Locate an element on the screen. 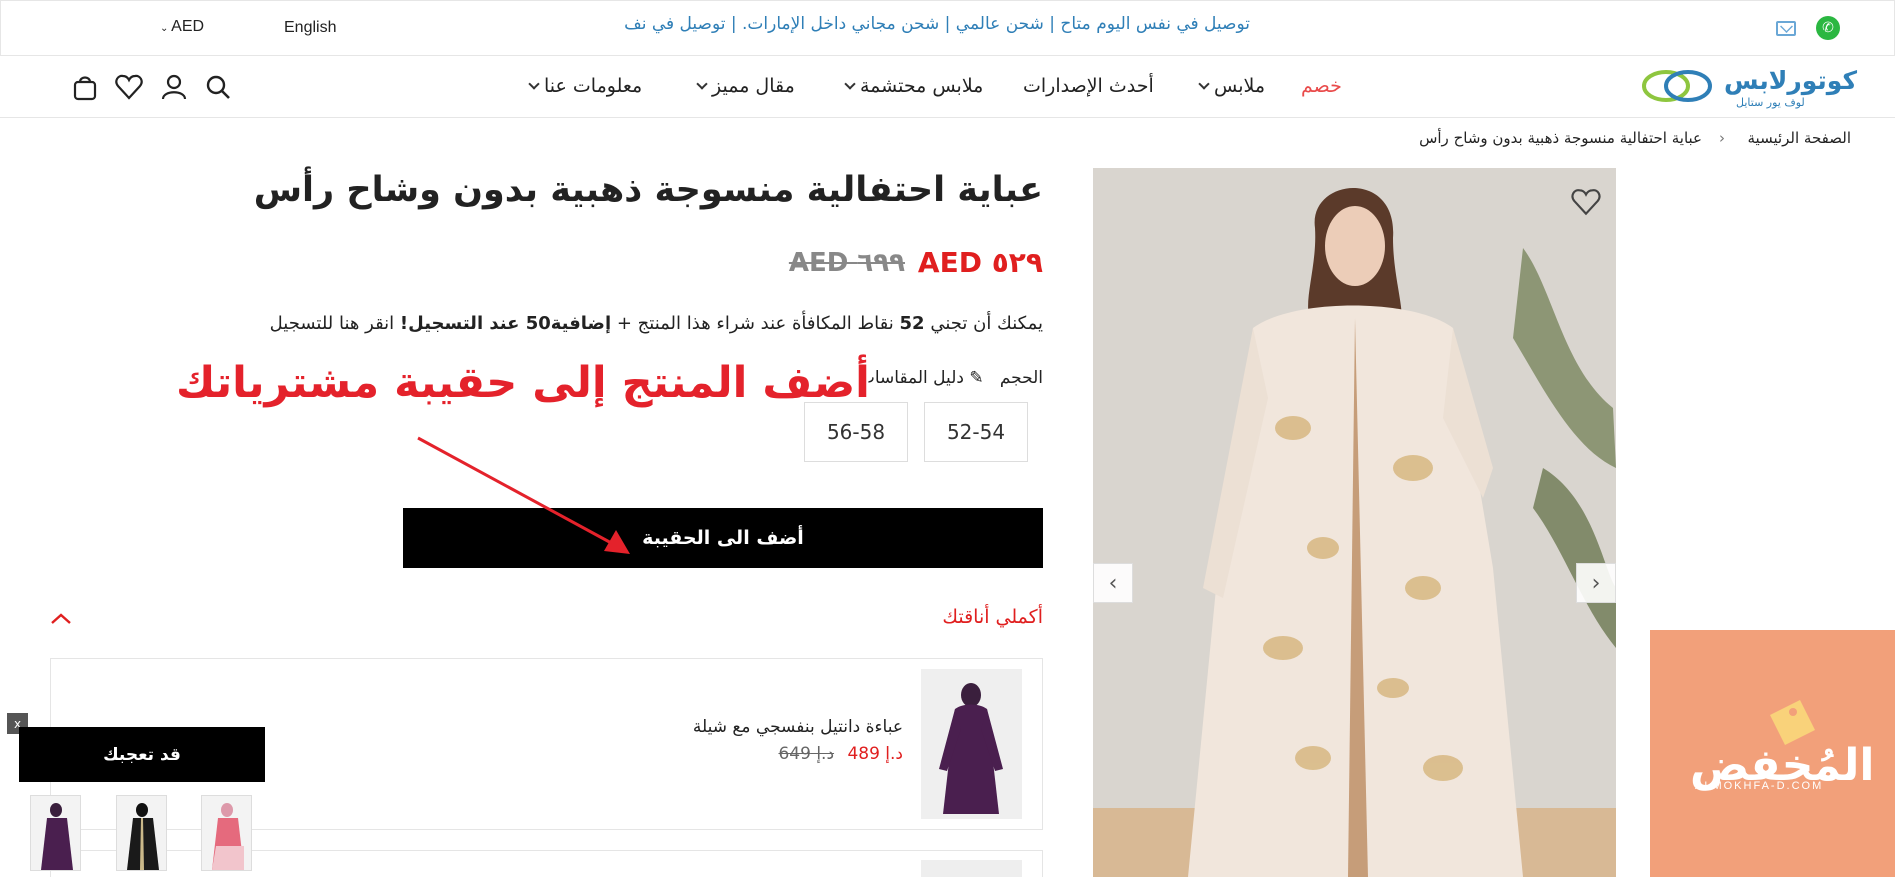 The width and height of the screenshot is (1895, 877). size-option-52-54: 52-54 is located at coordinates (976, 432).